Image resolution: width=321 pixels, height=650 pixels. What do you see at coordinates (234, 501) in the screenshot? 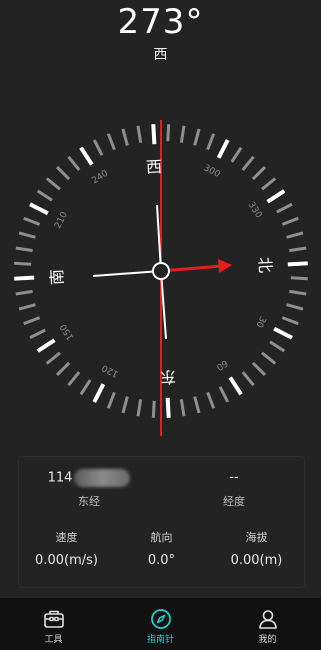
I see `latitude-label: 经度` at bounding box center [234, 501].